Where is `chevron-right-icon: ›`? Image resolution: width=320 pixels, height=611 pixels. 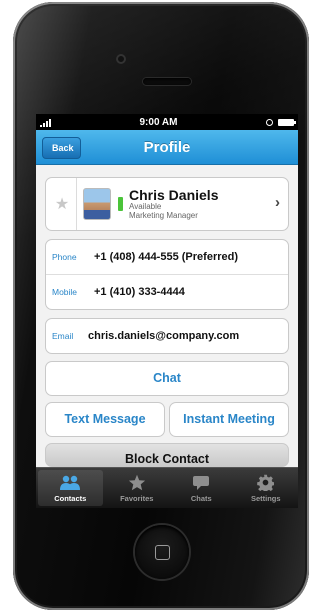
chevron-right-icon: › is located at coordinates (277, 202).